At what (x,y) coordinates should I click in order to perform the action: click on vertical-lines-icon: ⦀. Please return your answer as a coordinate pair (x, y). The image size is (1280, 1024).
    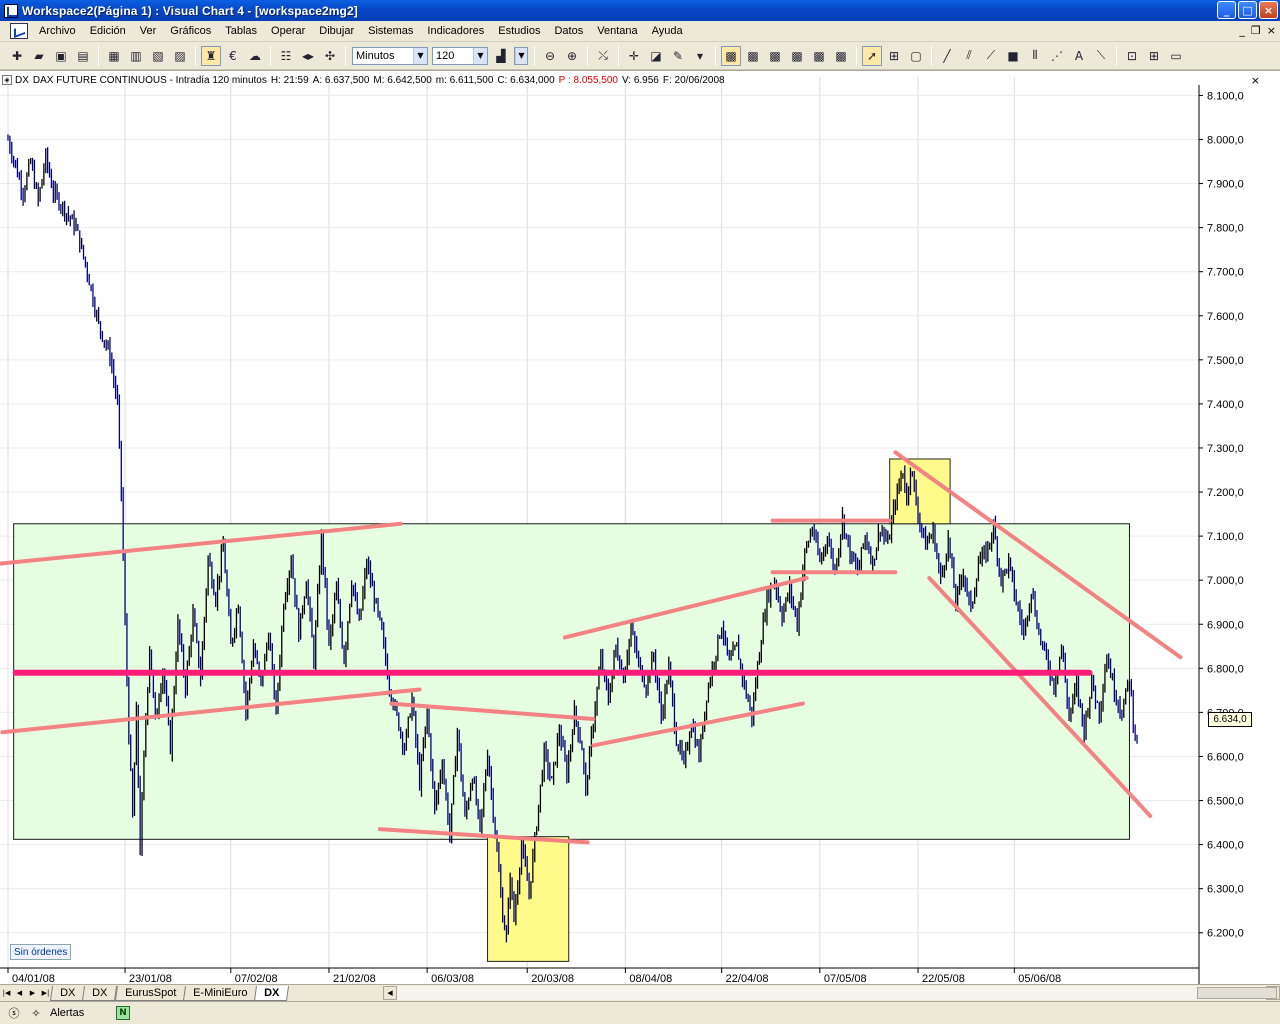
    Looking at the image, I should click on (1035, 56).